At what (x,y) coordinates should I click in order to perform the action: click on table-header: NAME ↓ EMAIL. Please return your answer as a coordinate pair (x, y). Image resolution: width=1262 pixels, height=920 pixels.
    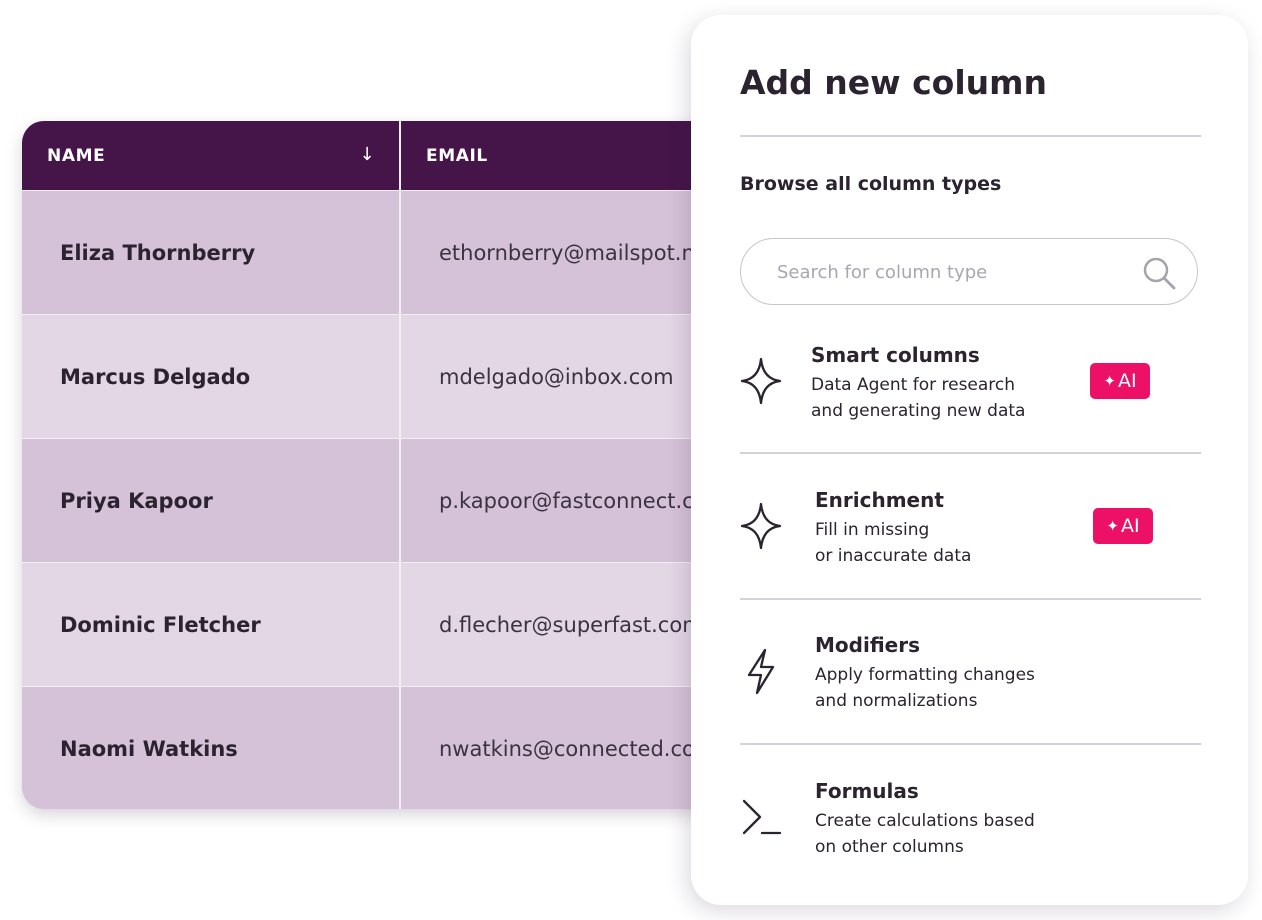
    Looking at the image, I should click on (392, 155).